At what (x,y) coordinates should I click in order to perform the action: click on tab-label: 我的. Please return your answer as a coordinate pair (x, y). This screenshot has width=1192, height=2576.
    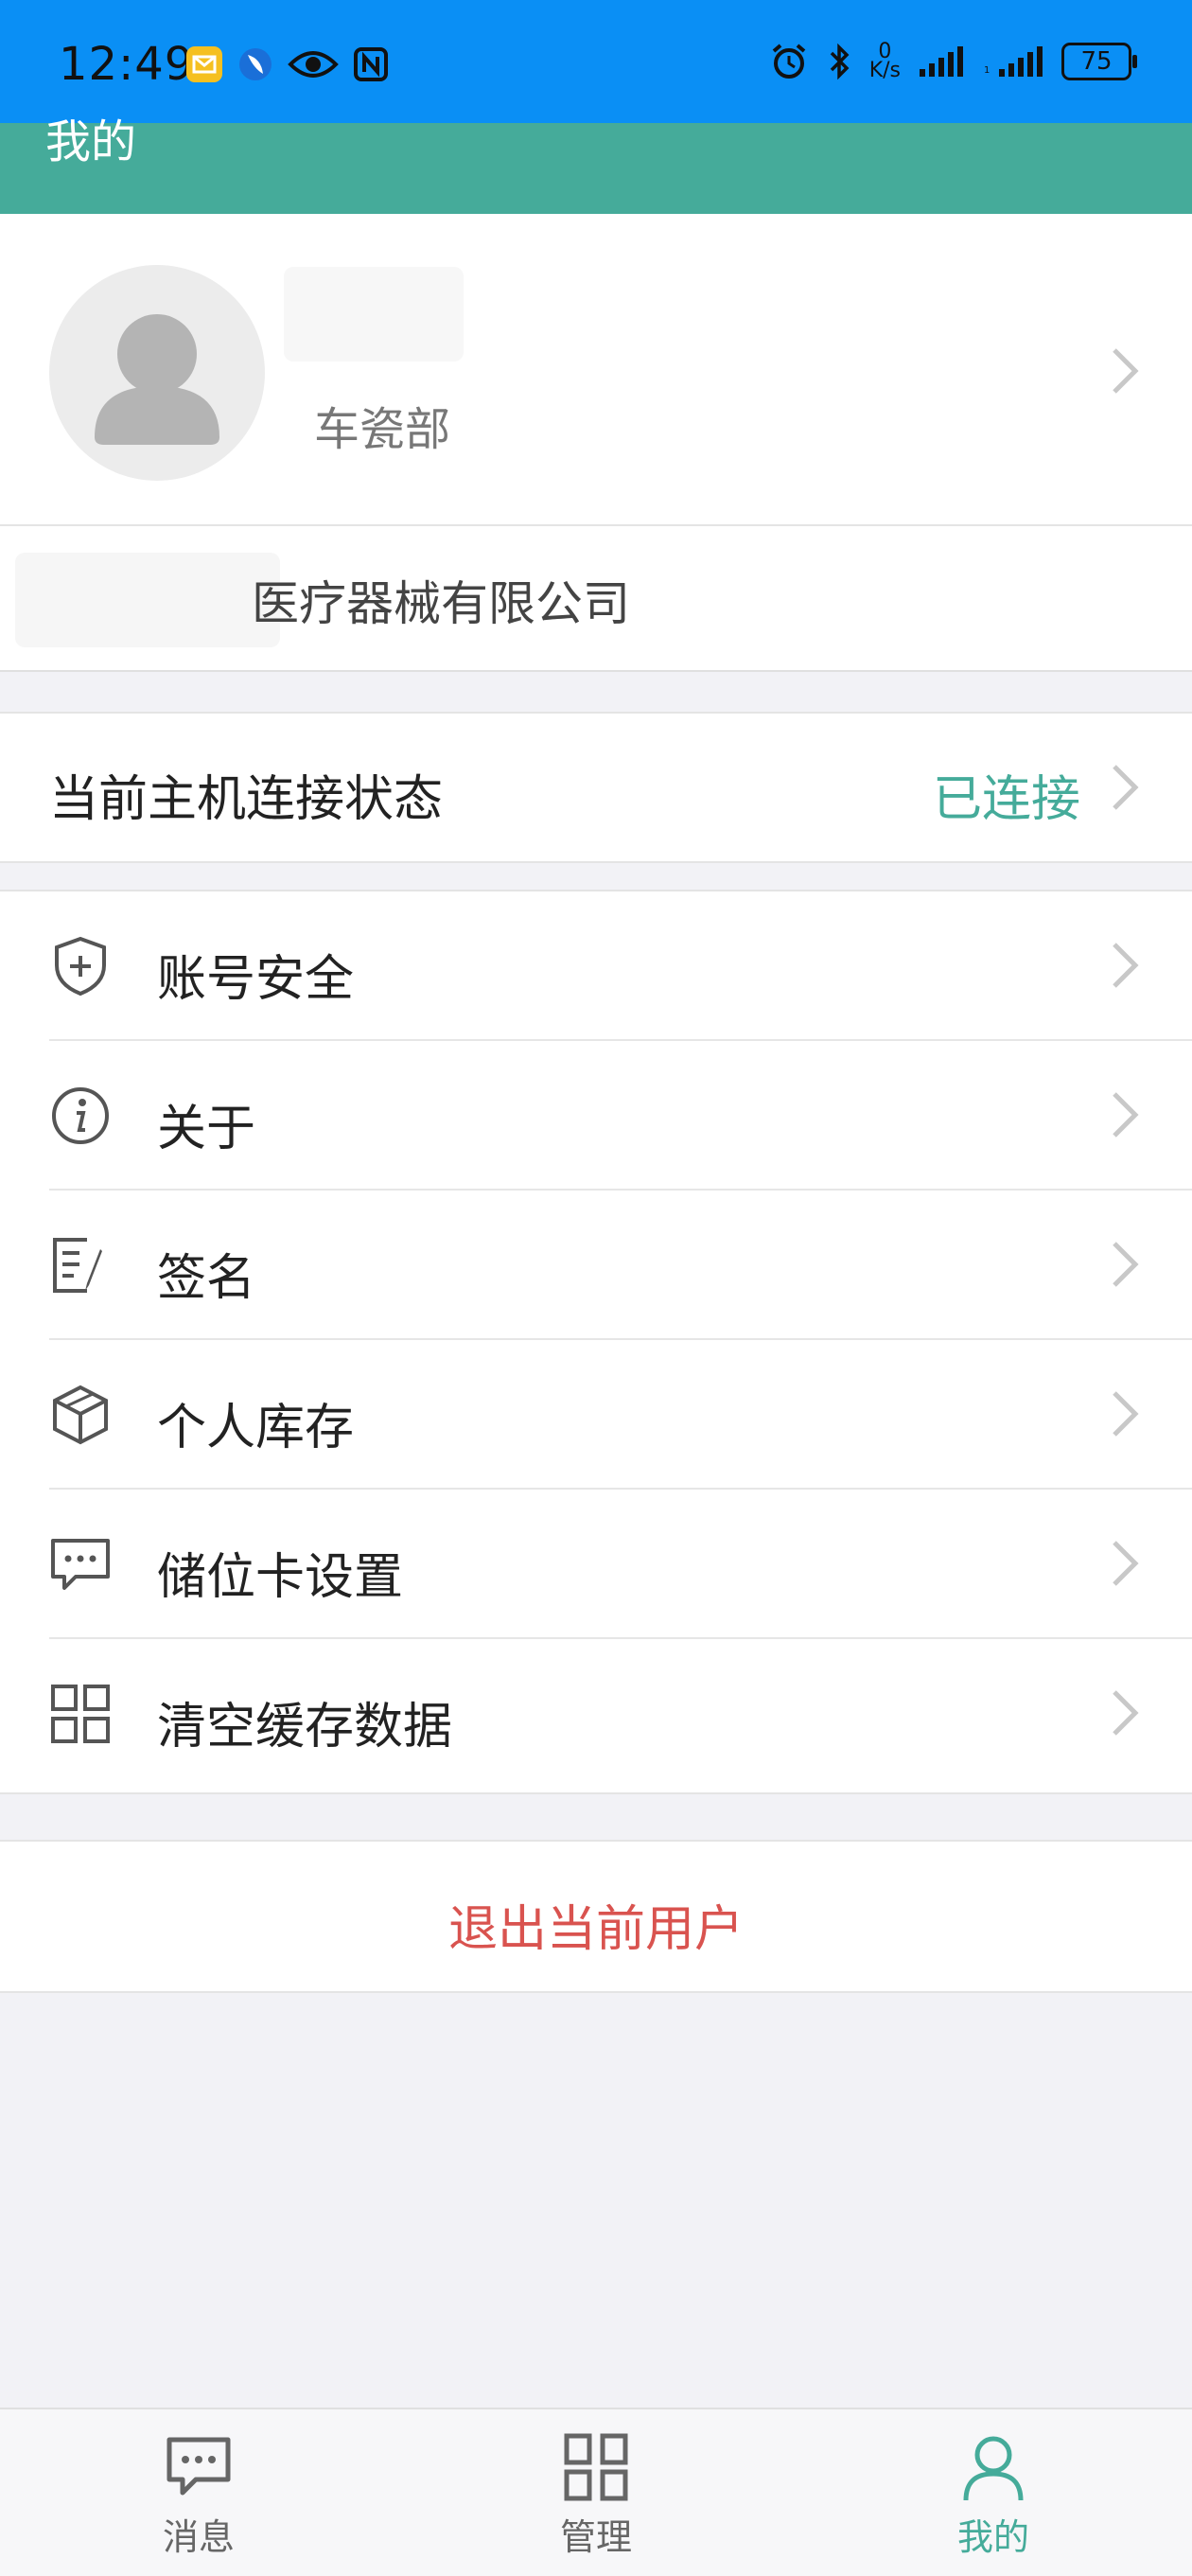
    Looking at the image, I should click on (992, 2537).